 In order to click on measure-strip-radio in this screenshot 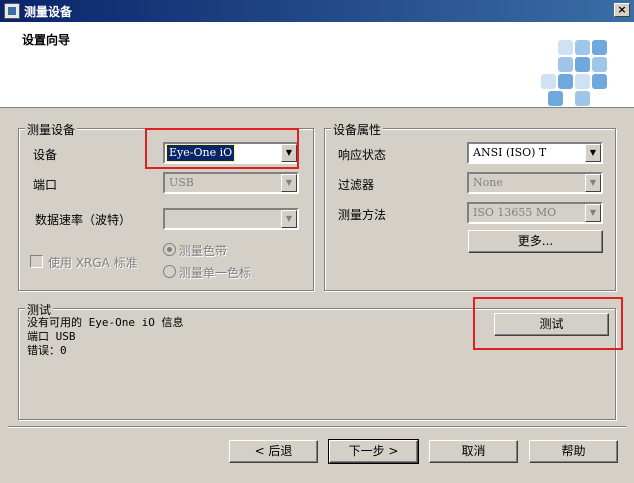, I will do `click(169, 249)`.